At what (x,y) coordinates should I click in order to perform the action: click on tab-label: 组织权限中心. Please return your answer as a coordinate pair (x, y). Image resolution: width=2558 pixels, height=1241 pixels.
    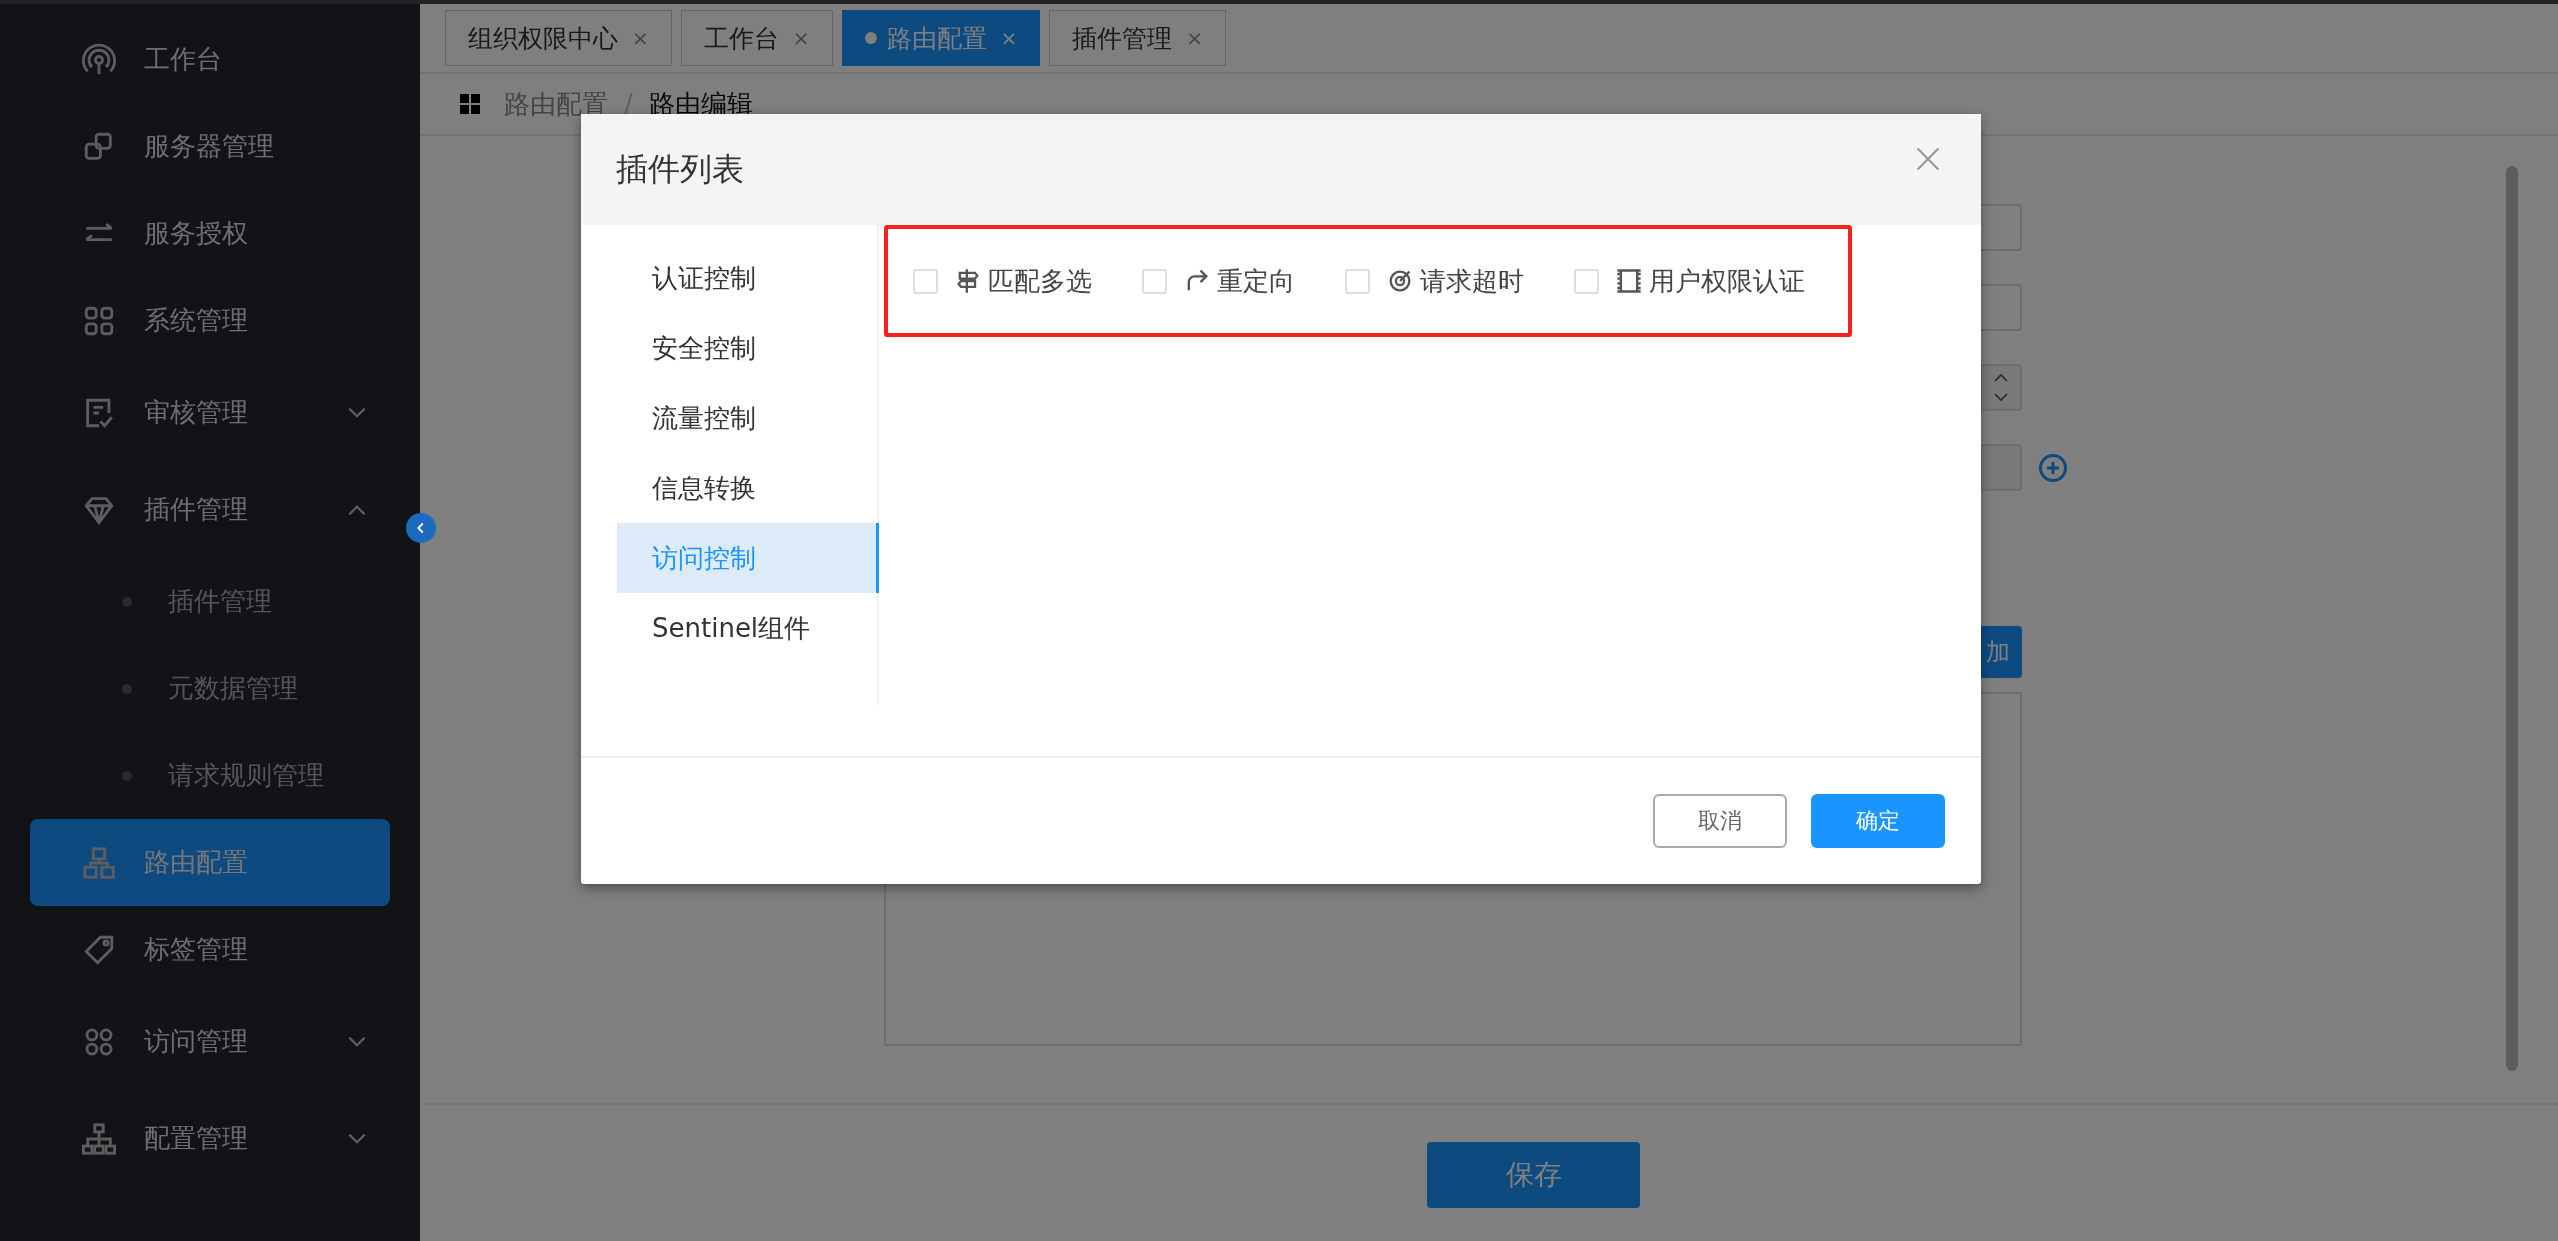
    Looking at the image, I should click on (543, 38).